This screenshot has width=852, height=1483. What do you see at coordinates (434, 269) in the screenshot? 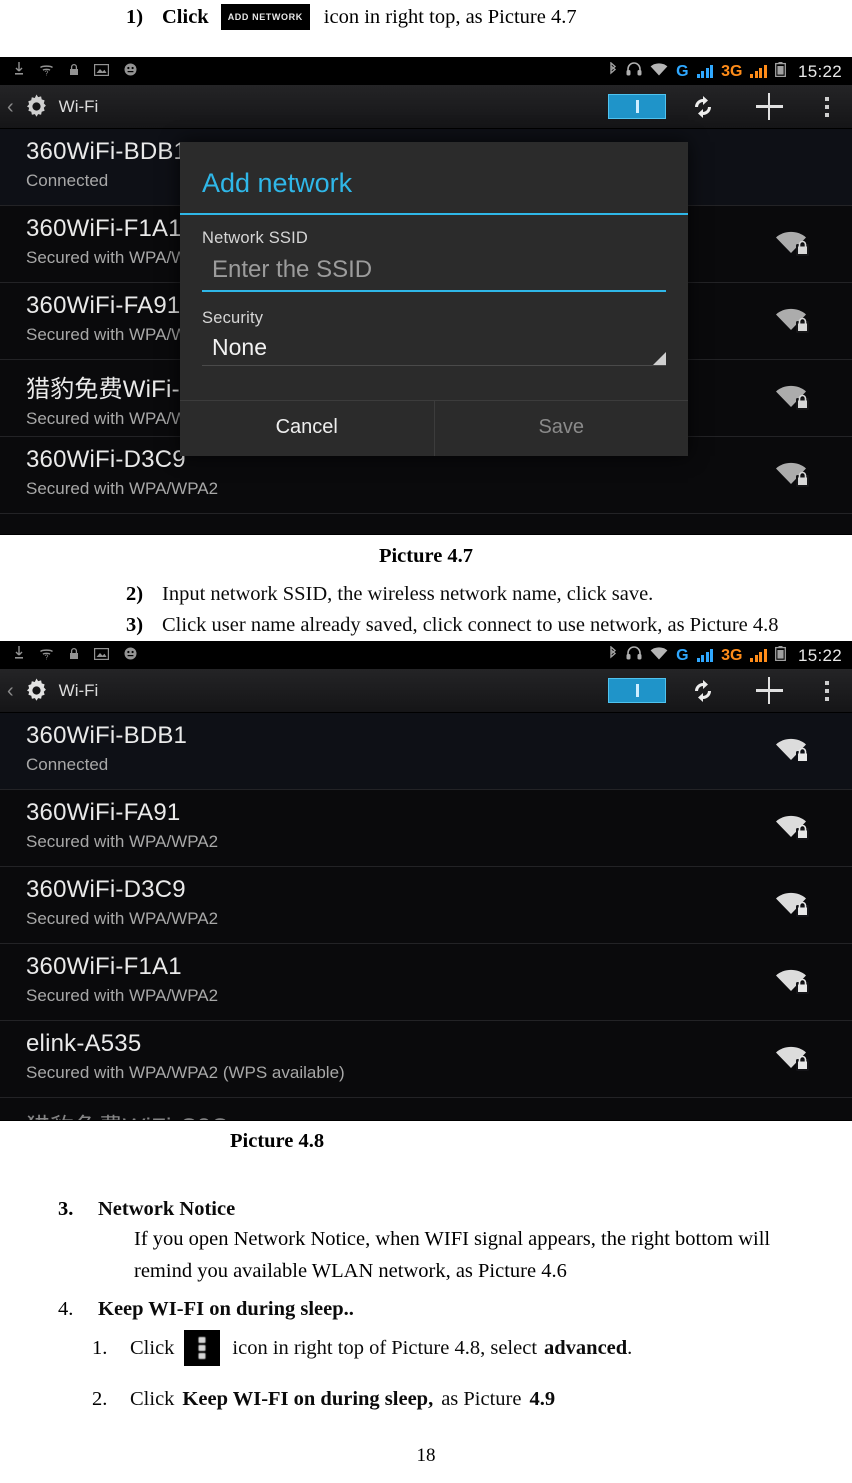
I see `network-ssid-input: Enter the SSID` at bounding box center [434, 269].